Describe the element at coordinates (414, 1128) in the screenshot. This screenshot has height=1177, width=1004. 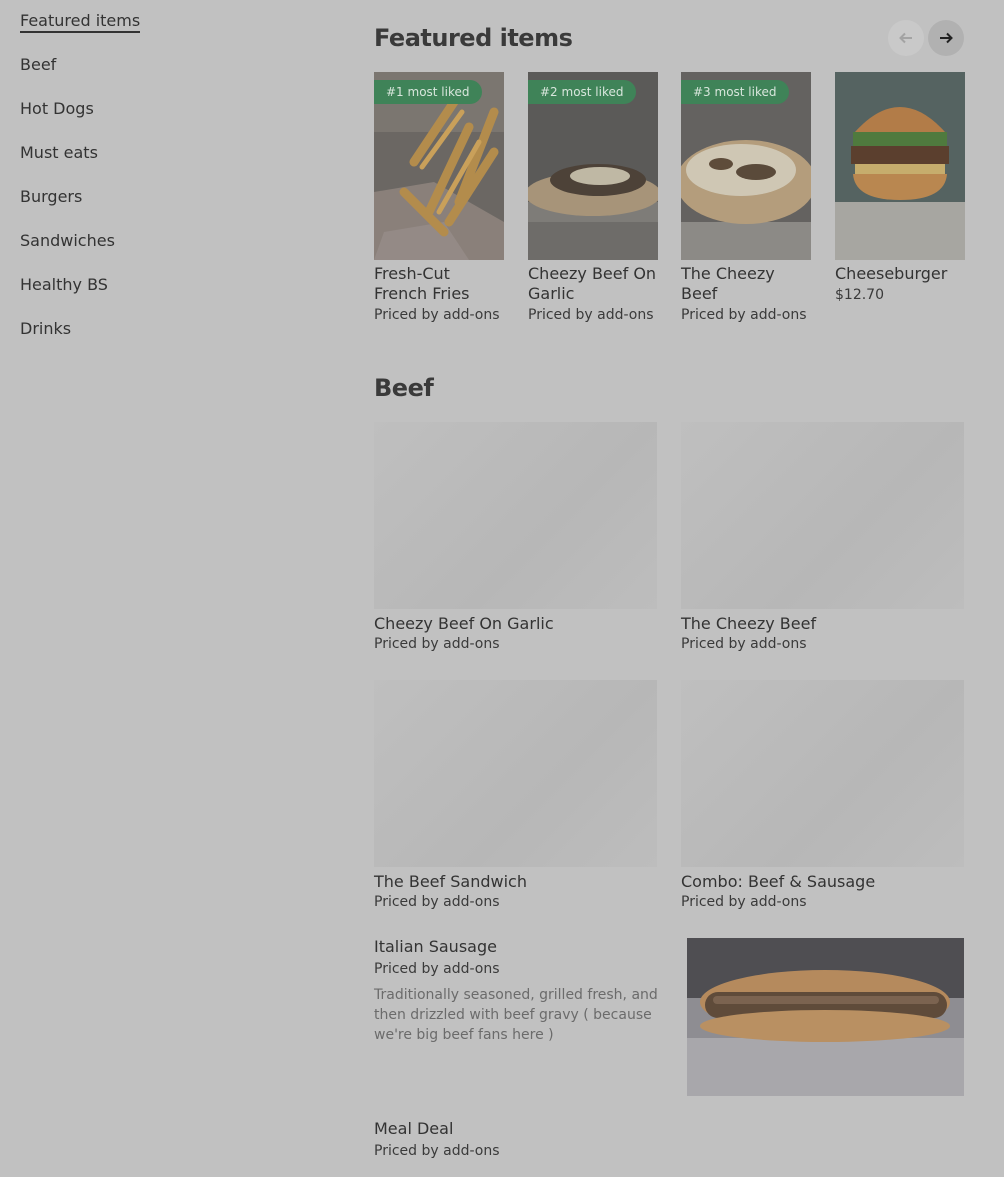
I see `item-title: Meal Deal` at that location.